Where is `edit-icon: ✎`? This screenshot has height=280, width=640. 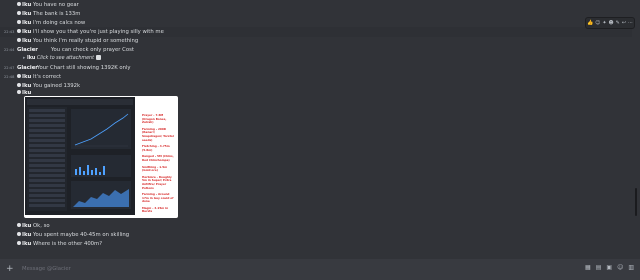
edit-icon: ✎ is located at coordinates (618, 23).